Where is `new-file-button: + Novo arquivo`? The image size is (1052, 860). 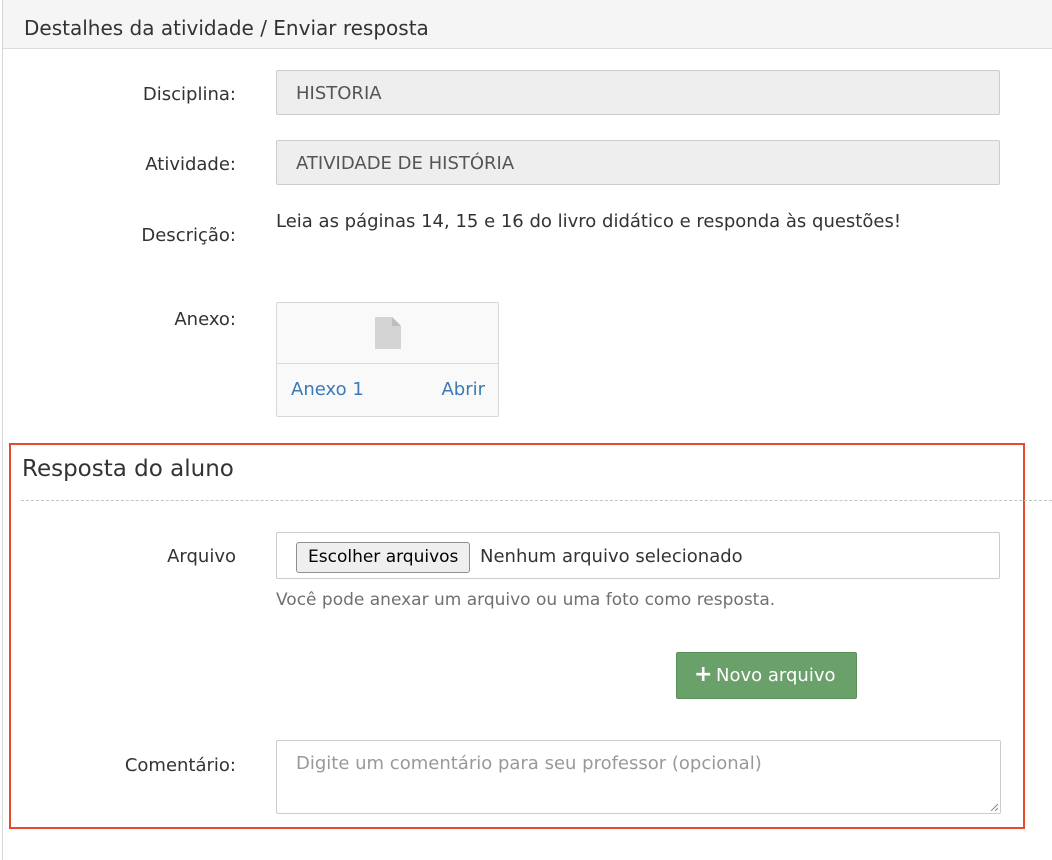 new-file-button: + Novo arquivo is located at coordinates (766, 675).